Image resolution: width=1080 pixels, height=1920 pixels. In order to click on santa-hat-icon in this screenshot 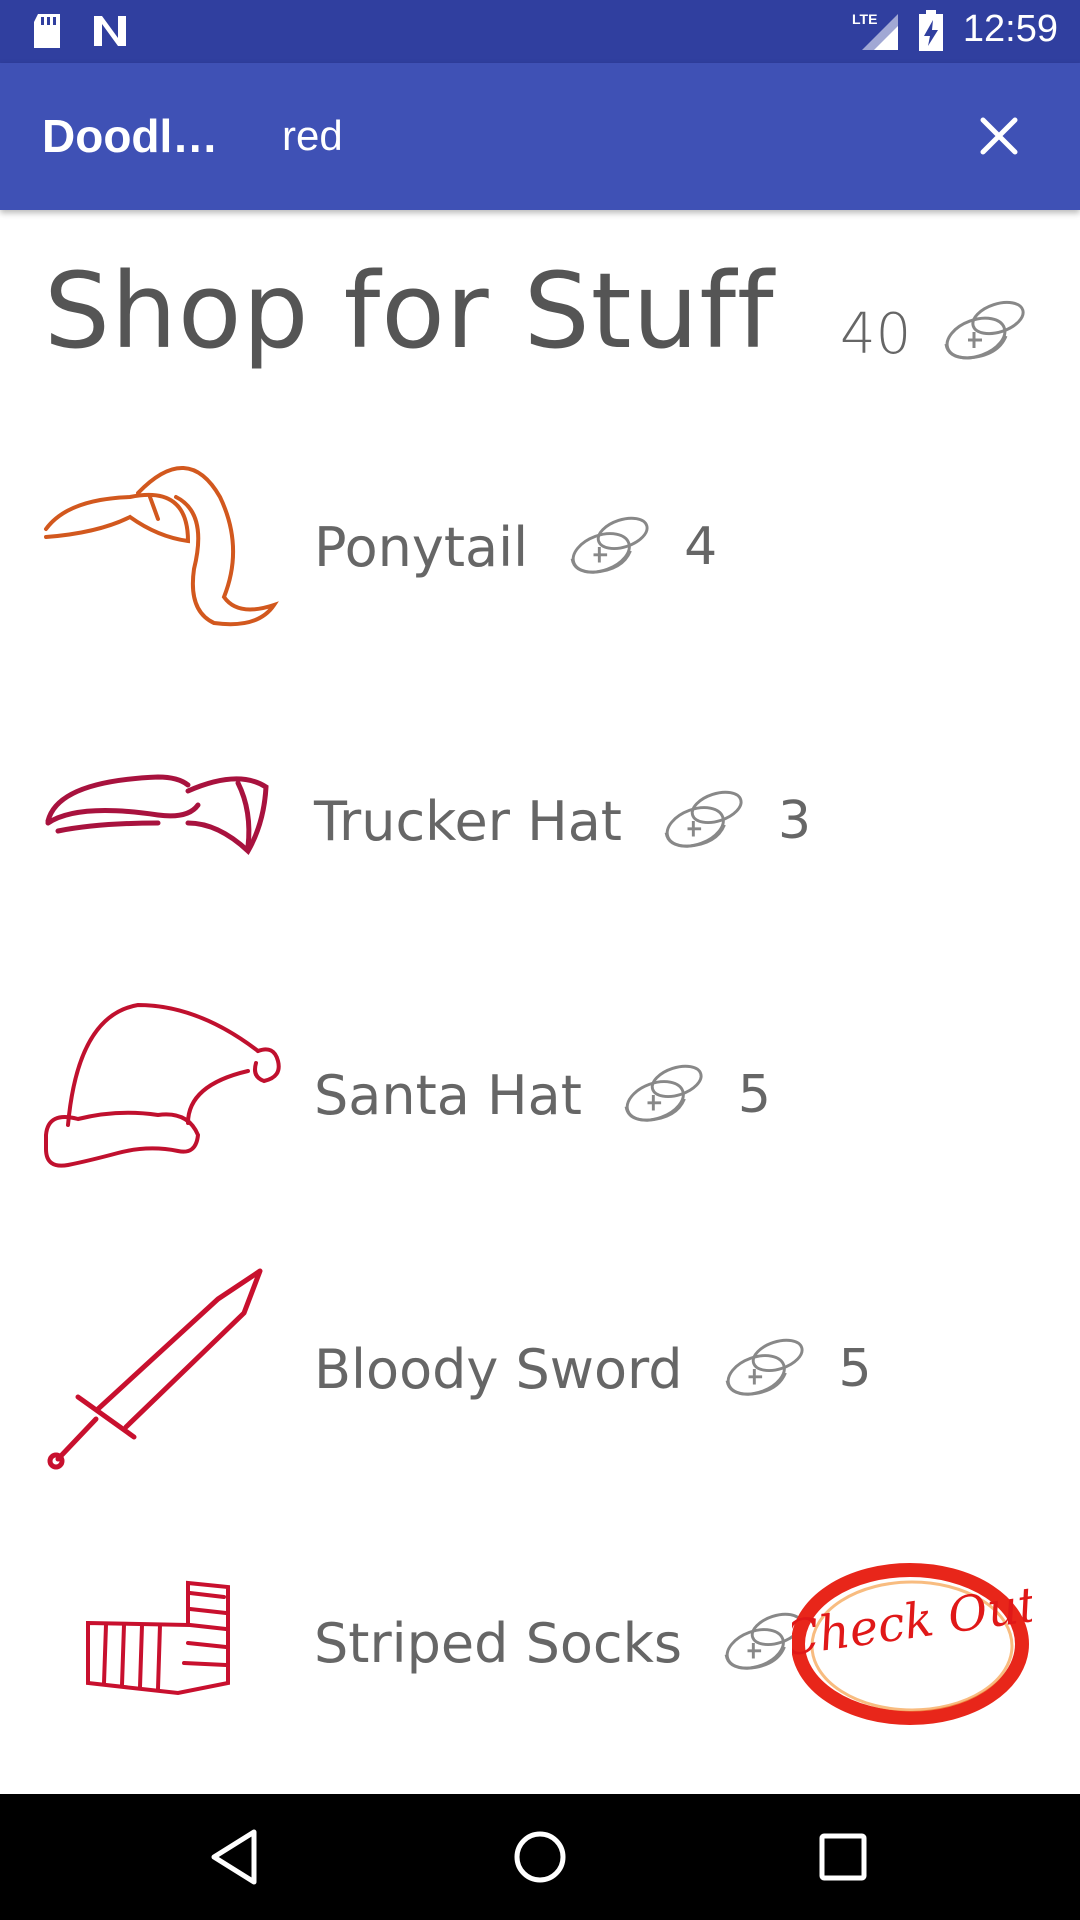, I will do `click(162, 1085)`.